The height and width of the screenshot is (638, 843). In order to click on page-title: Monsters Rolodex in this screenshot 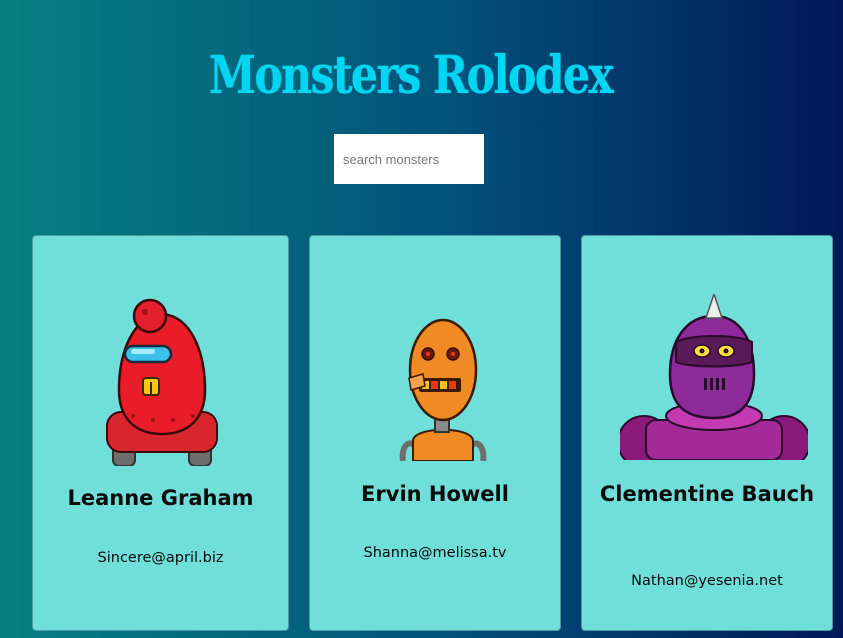, I will do `click(411, 75)`.